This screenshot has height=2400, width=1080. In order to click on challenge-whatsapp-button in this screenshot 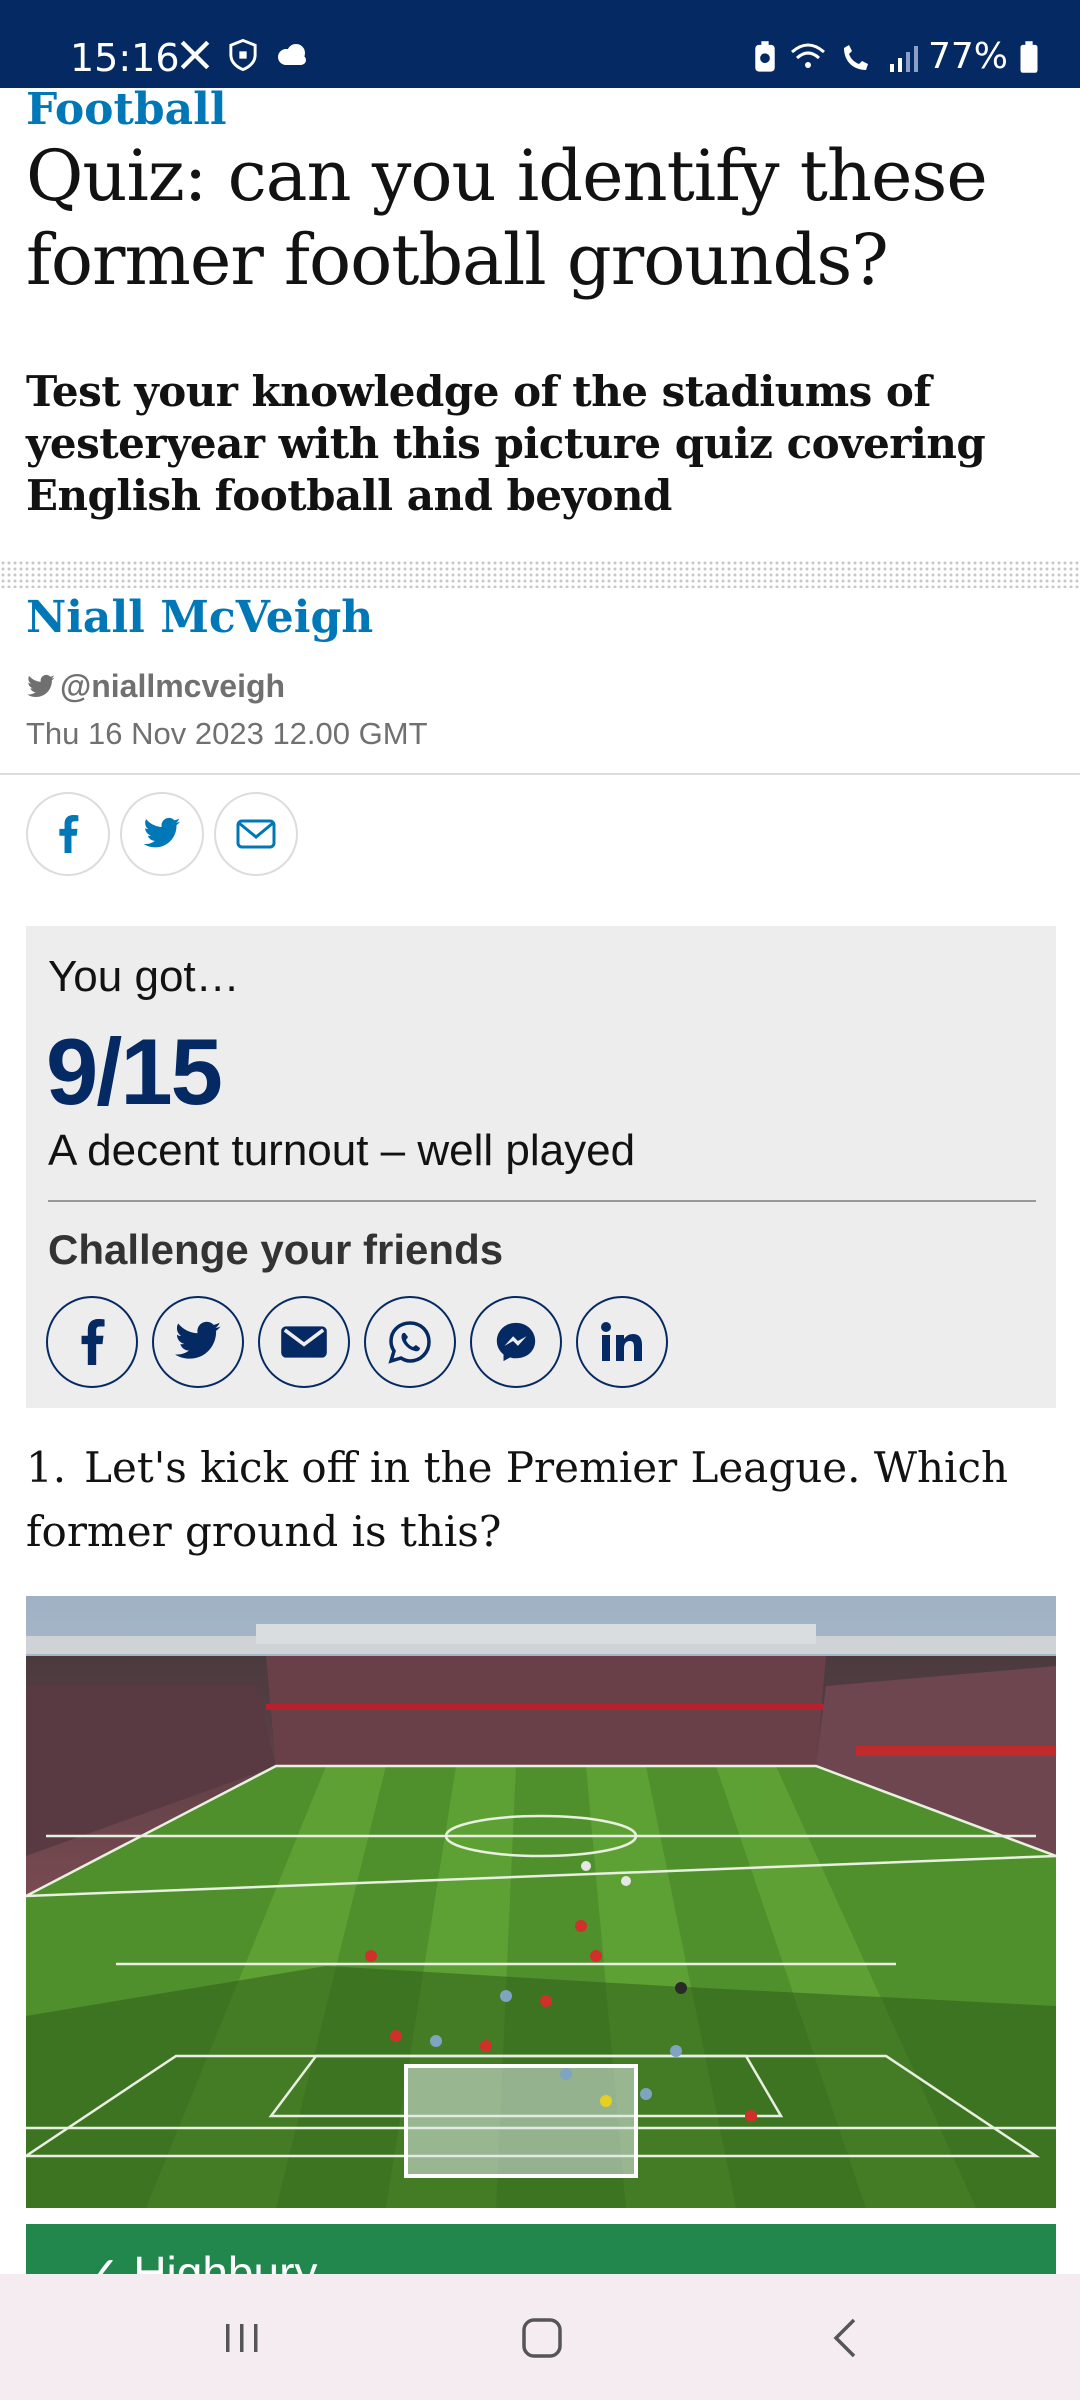, I will do `click(410, 1342)`.